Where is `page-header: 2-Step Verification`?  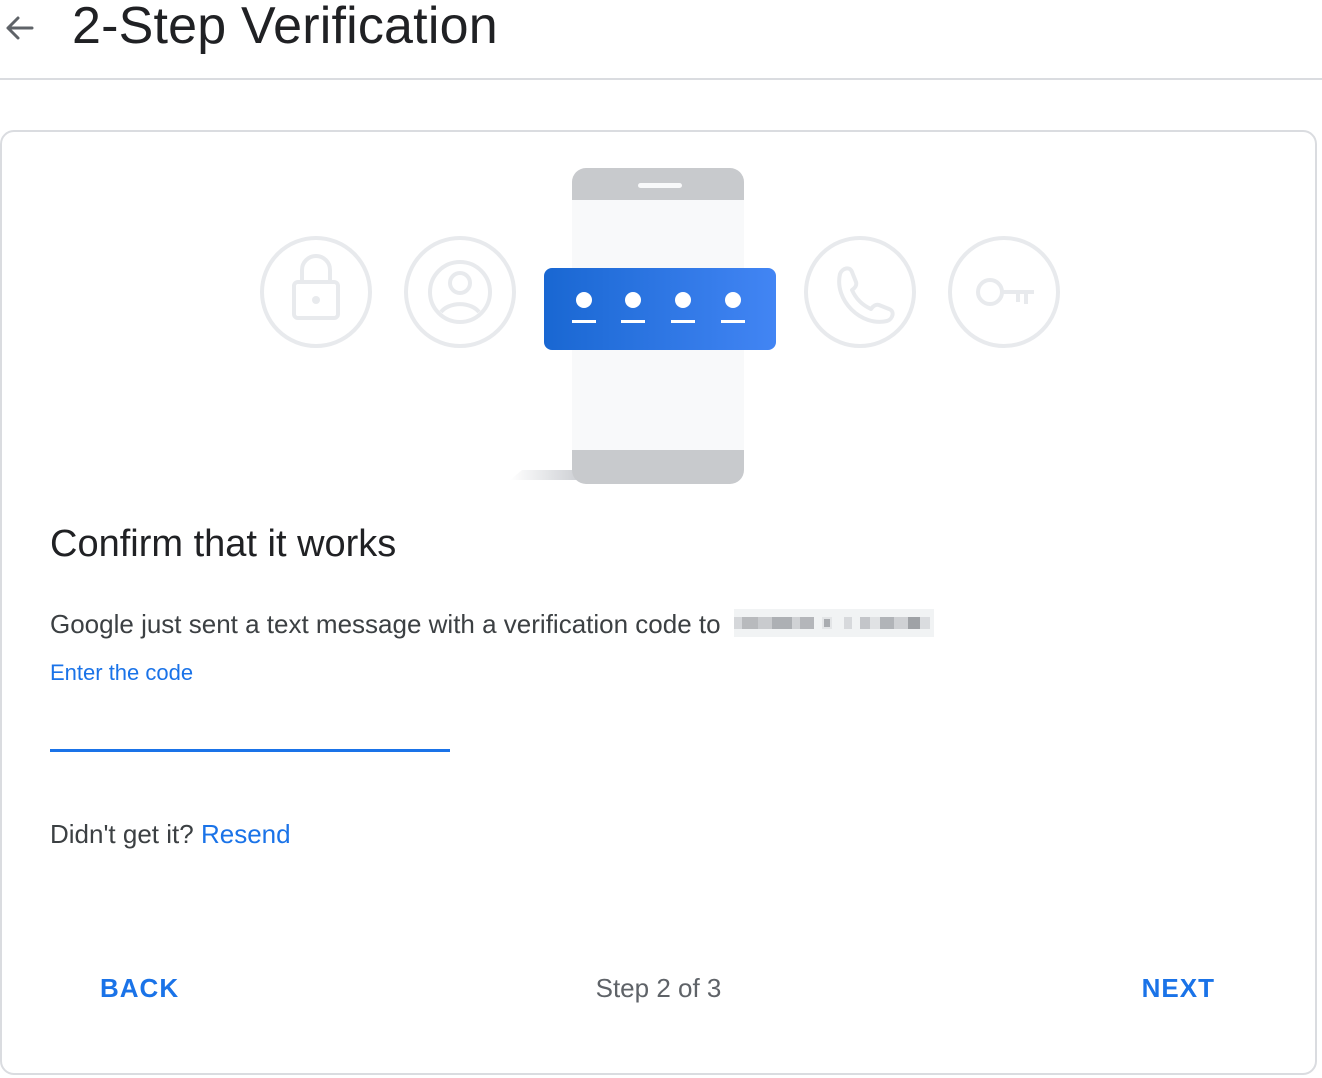
page-header: 2-Step Verification is located at coordinates (661, 40).